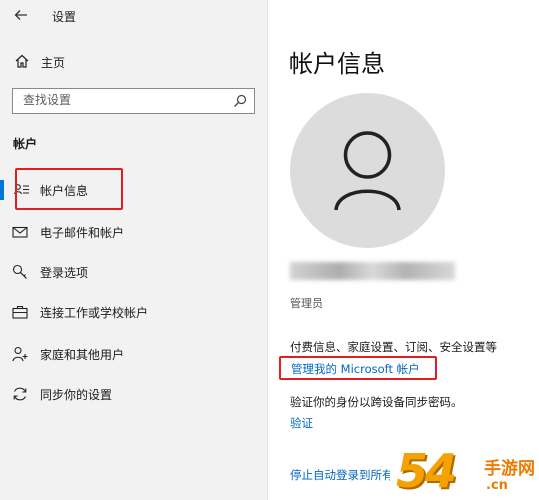  I want to click on search-box, so click(133, 101).